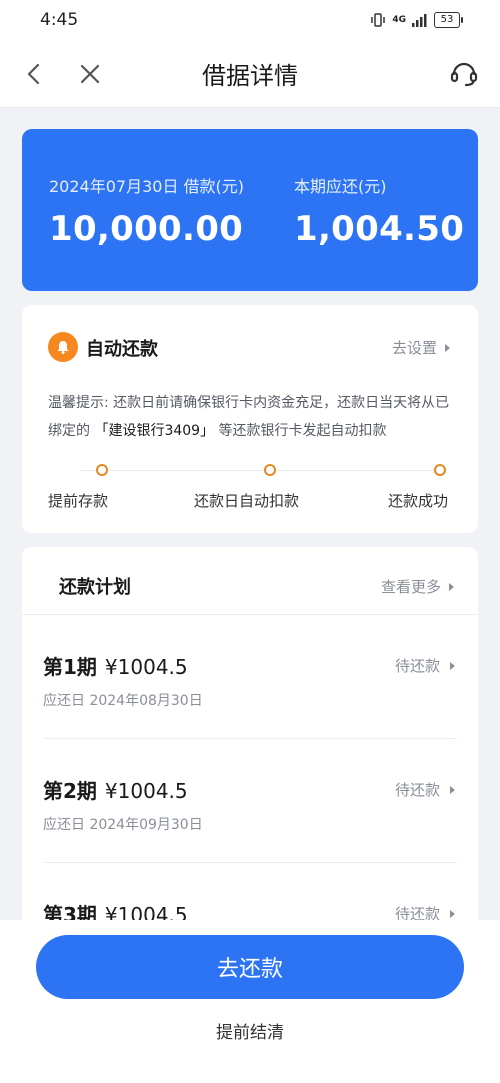 The height and width of the screenshot is (1083, 500). Describe the element at coordinates (419, 20) in the screenshot. I see `signal-icon` at that location.